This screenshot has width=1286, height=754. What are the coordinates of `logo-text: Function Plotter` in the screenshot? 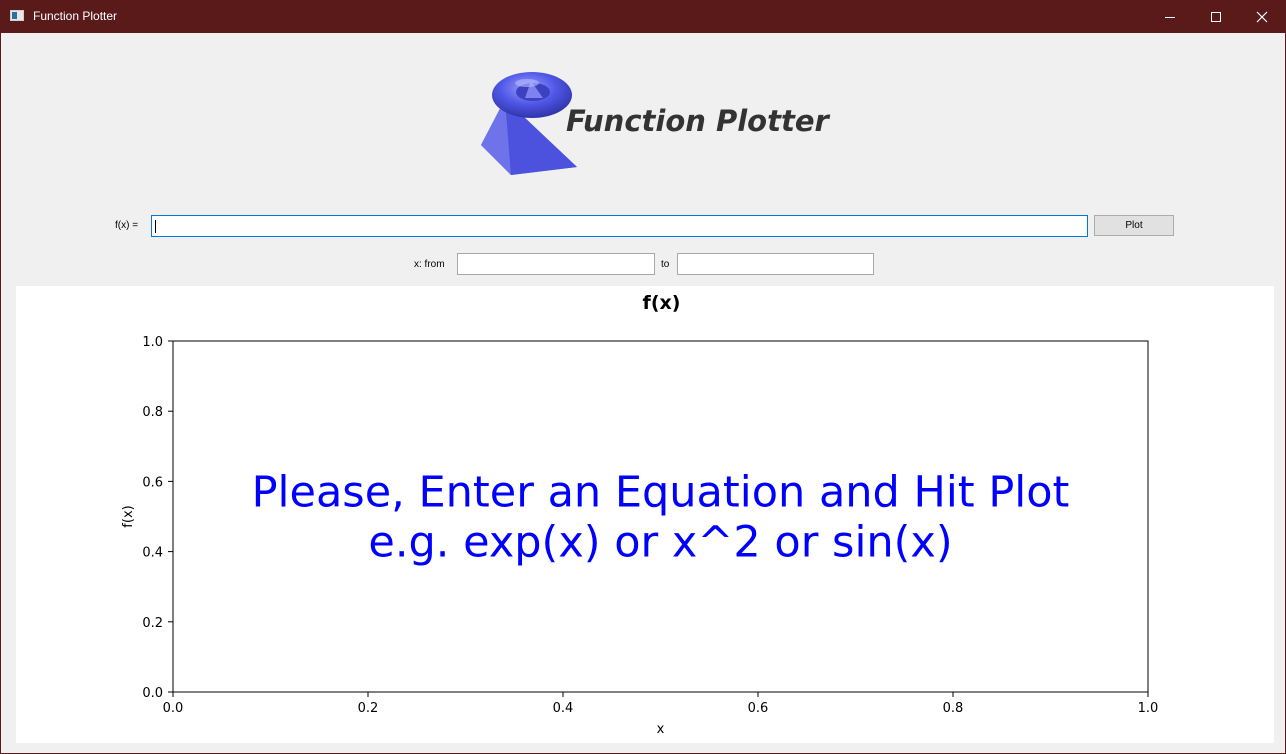 It's located at (697, 121).